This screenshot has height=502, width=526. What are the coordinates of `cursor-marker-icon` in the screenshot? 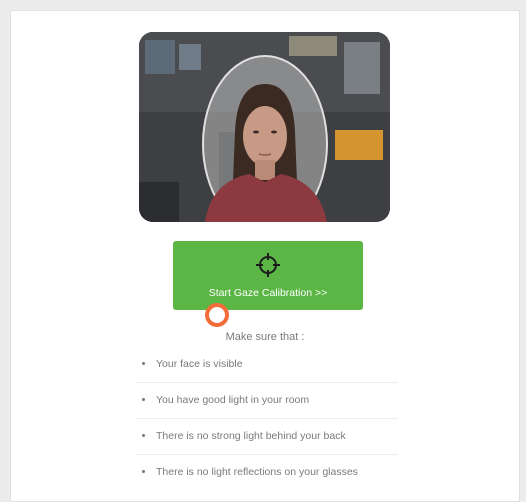 It's located at (217, 315).